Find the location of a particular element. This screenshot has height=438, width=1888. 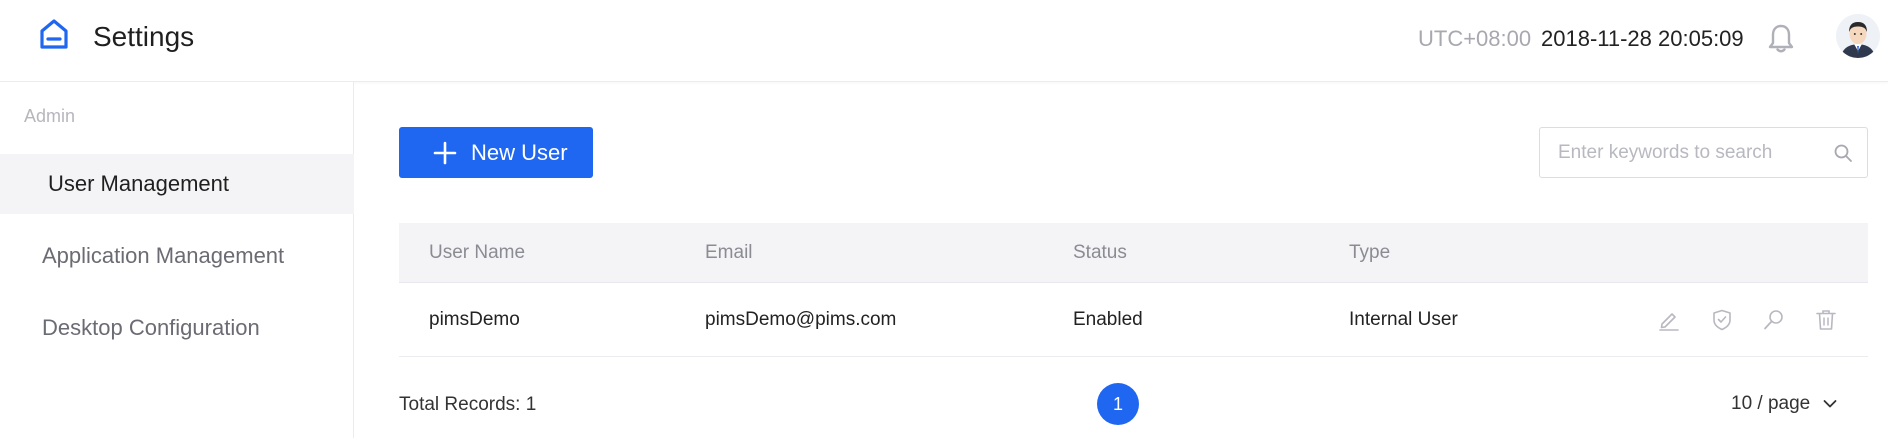

search-box is located at coordinates (1703, 152).